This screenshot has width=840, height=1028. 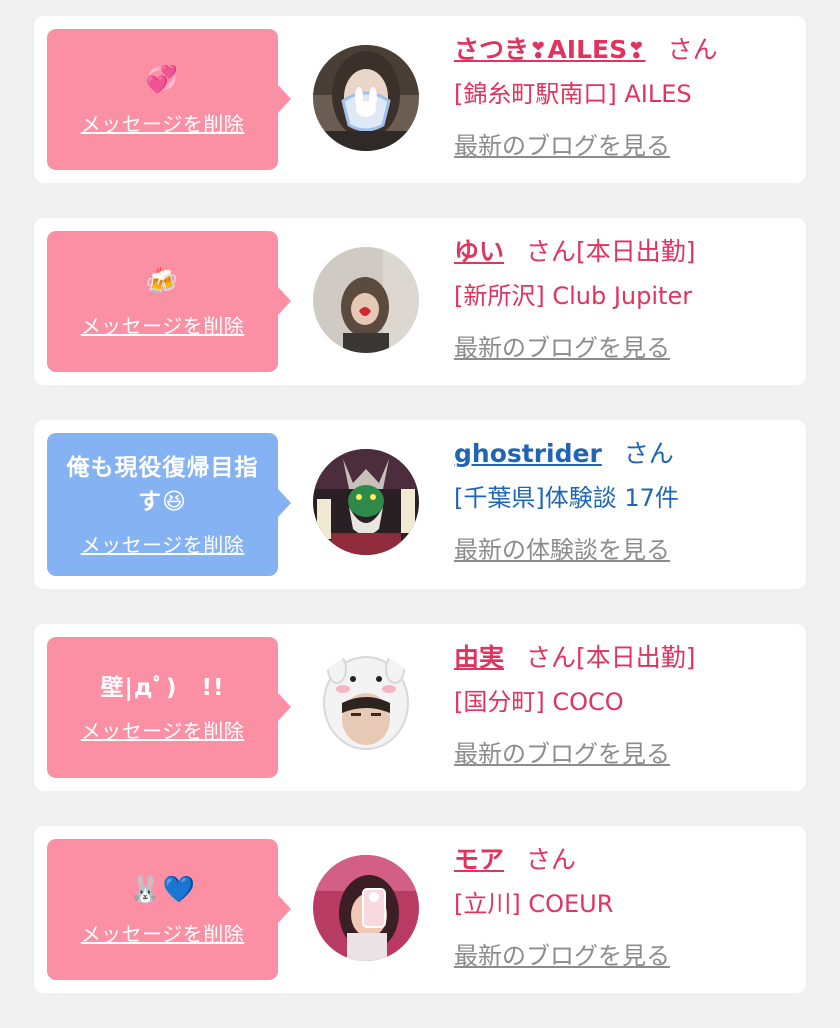 I want to click on user-name-link: 由実, so click(x=479, y=657).